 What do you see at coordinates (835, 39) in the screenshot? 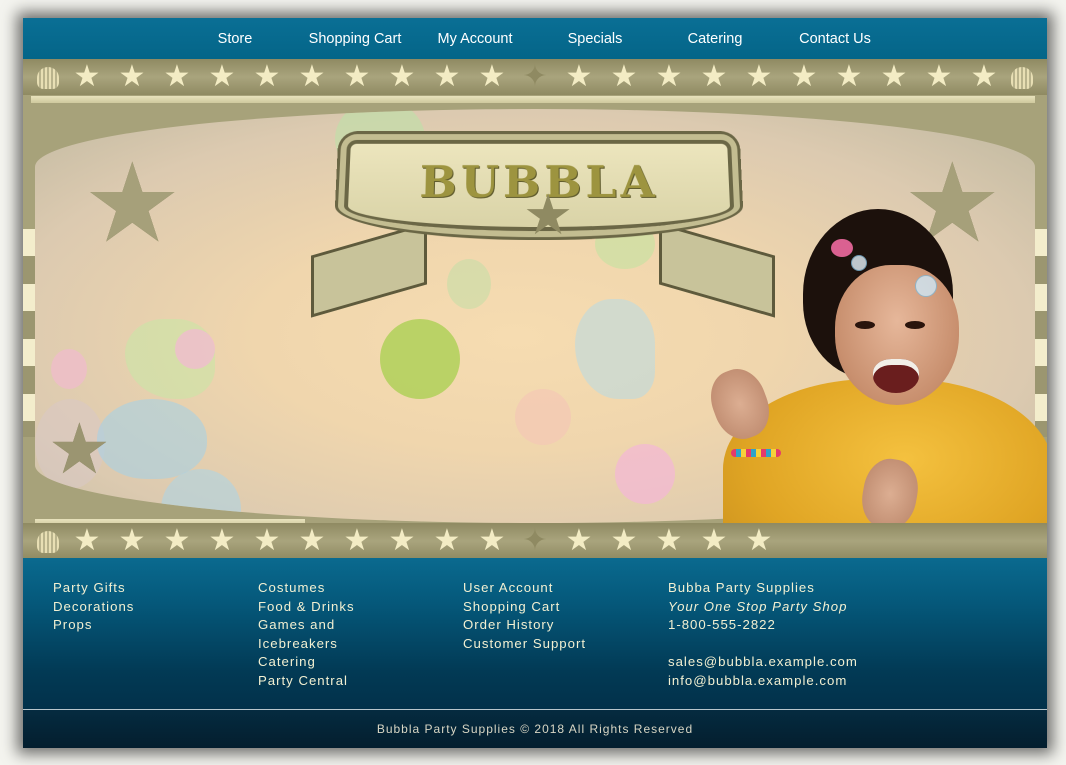
I see `nav-contact-us: Contact Us` at bounding box center [835, 39].